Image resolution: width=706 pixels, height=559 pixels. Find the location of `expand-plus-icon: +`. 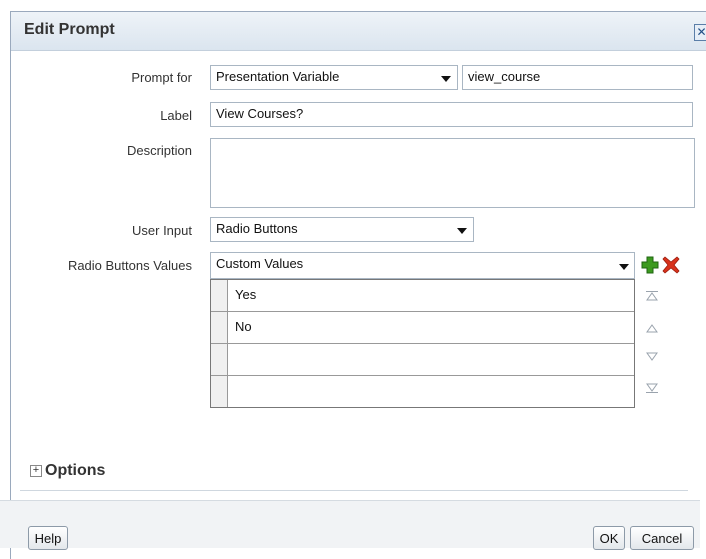

expand-plus-icon: + is located at coordinates (36, 471).